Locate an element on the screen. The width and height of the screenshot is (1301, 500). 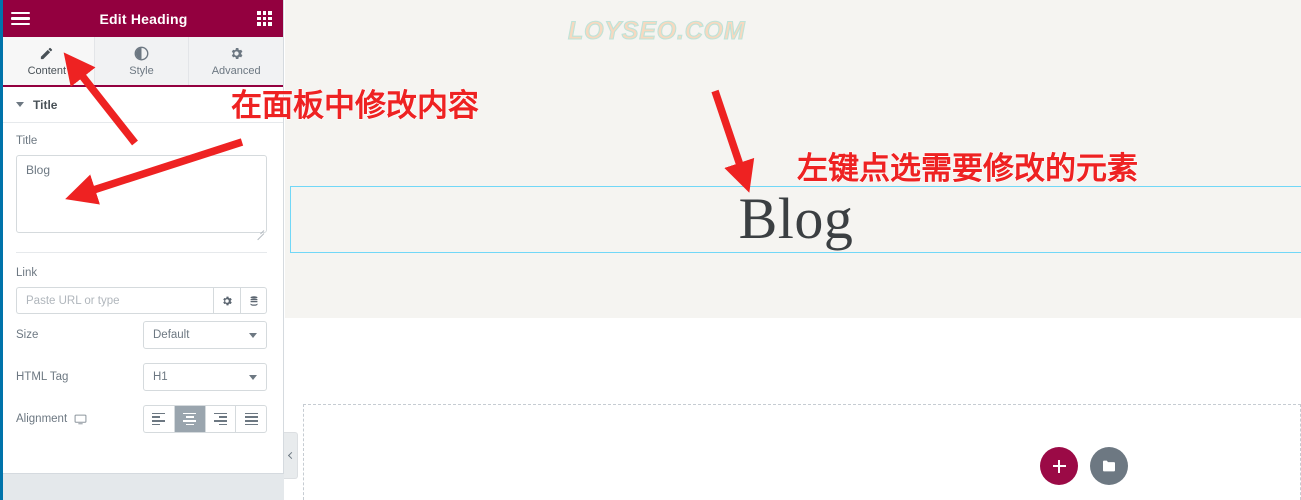
watermark: LOYSEO.COM is located at coordinates (656, 30).